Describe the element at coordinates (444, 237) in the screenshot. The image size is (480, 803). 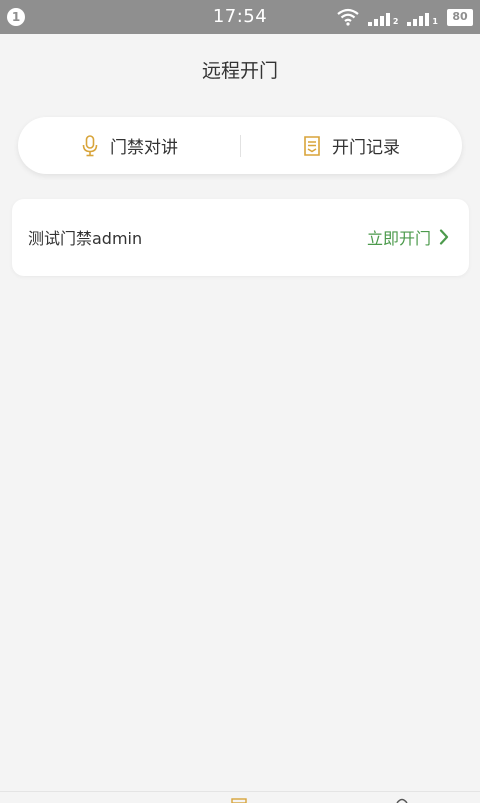
I see `chevron-right-icon` at that location.